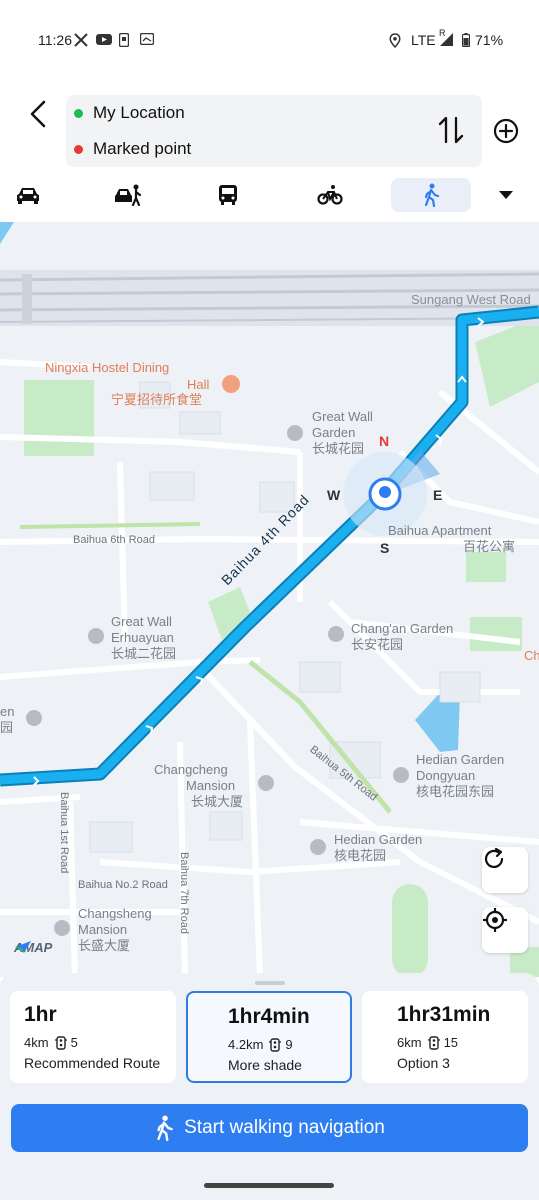 The height and width of the screenshot is (1200, 539). Describe the element at coordinates (505, 870) in the screenshot. I see `refresh-route-button` at that location.